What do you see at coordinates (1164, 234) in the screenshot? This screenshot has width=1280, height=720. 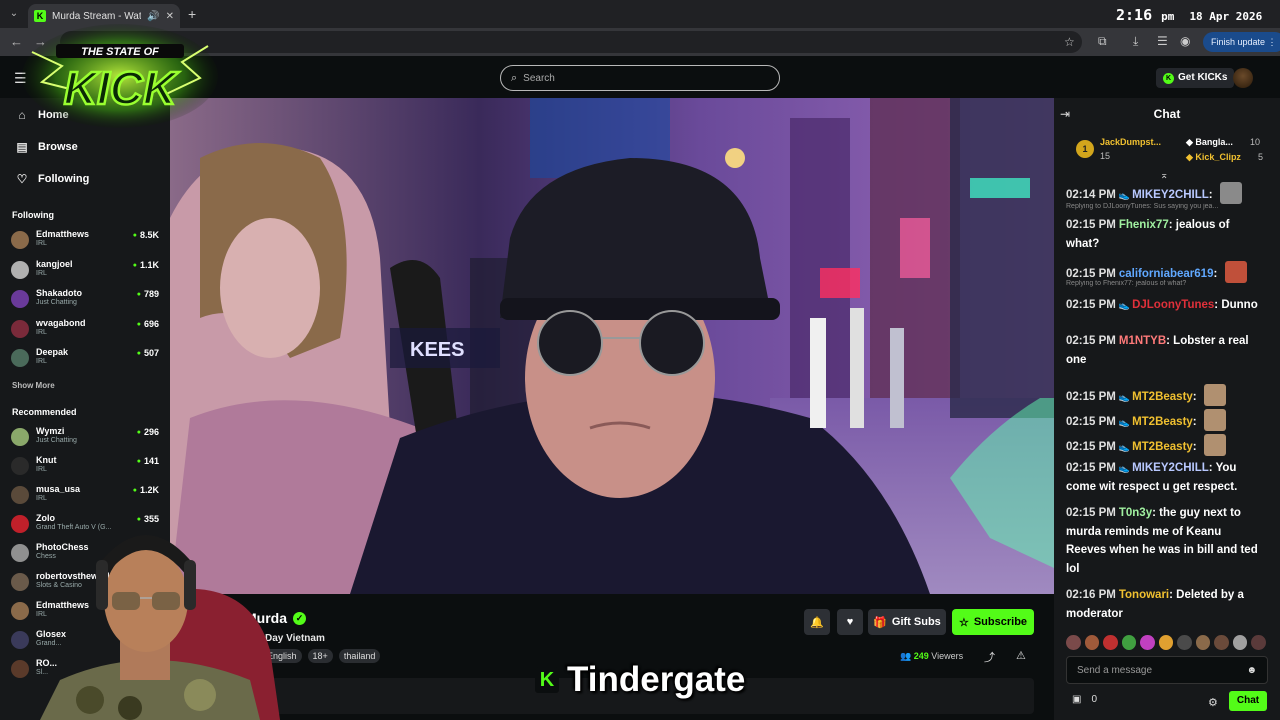 I see `chat-message: 02:15 PM Fhenix77: jealous of what?` at bounding box center [1164, 234].